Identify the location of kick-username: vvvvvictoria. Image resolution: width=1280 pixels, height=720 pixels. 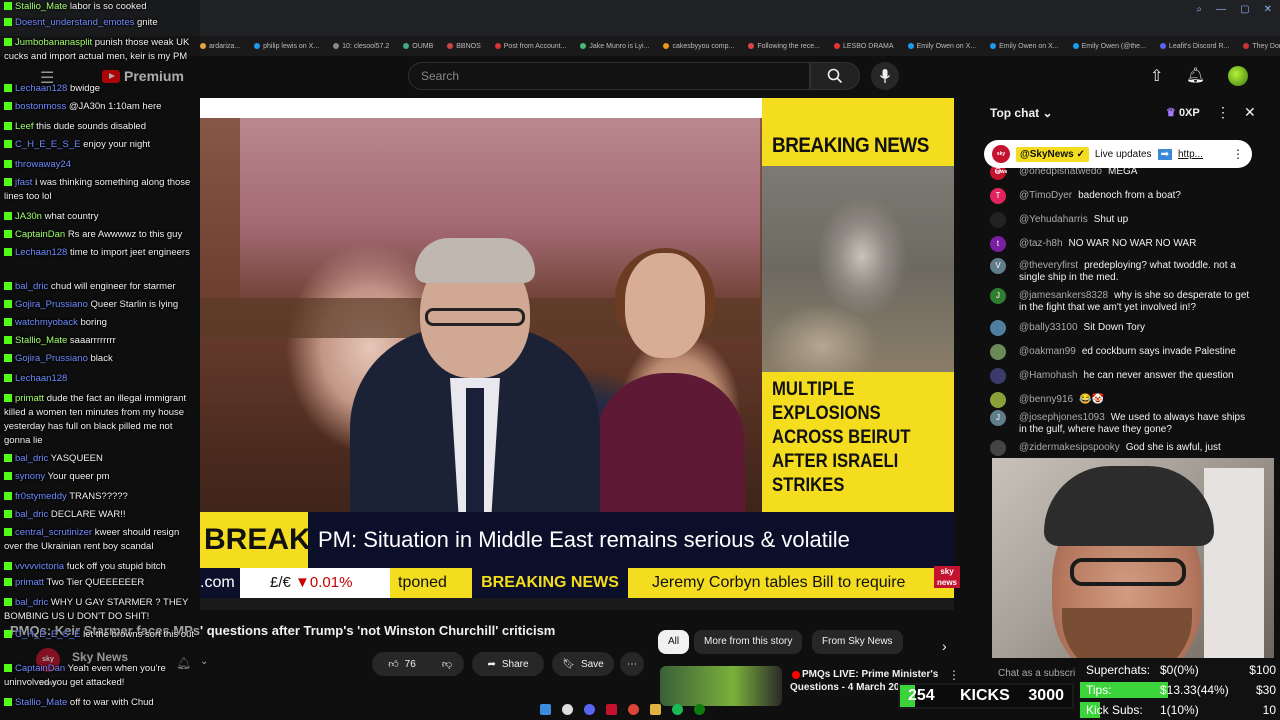
(39, 566).